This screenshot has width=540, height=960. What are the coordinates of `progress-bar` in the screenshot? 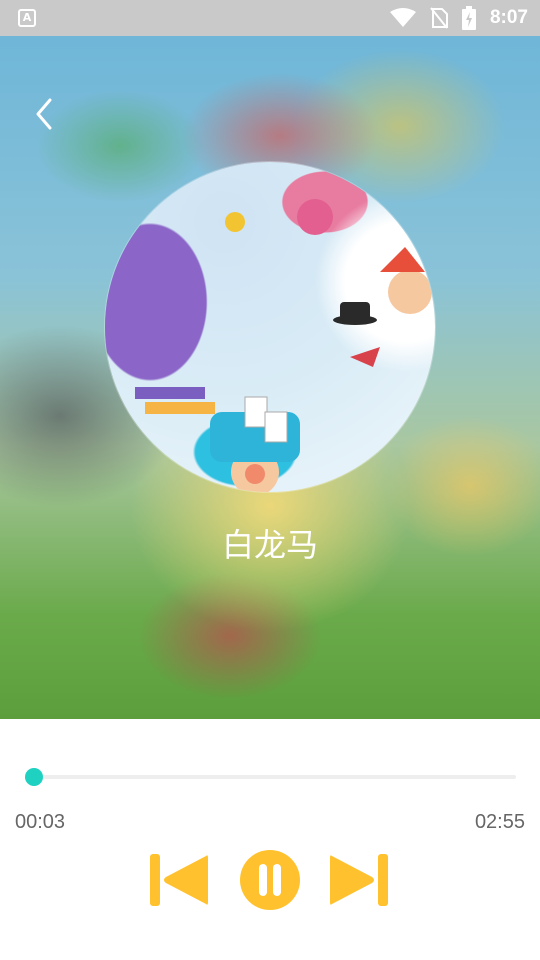 It's located at (270, 777).